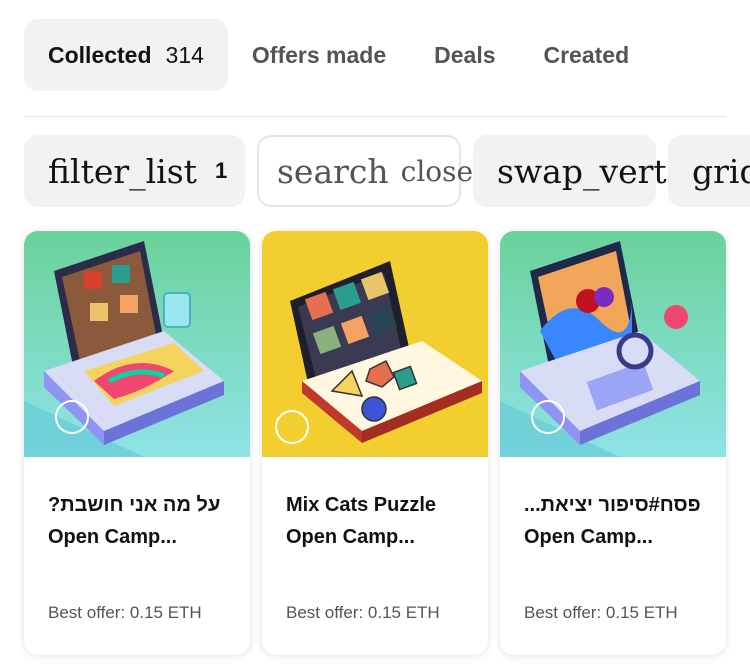  What do you see at coordinates (721, 171) in the screenshot?
I see `grid-icon: grid_` at bounding box center [721, 171].